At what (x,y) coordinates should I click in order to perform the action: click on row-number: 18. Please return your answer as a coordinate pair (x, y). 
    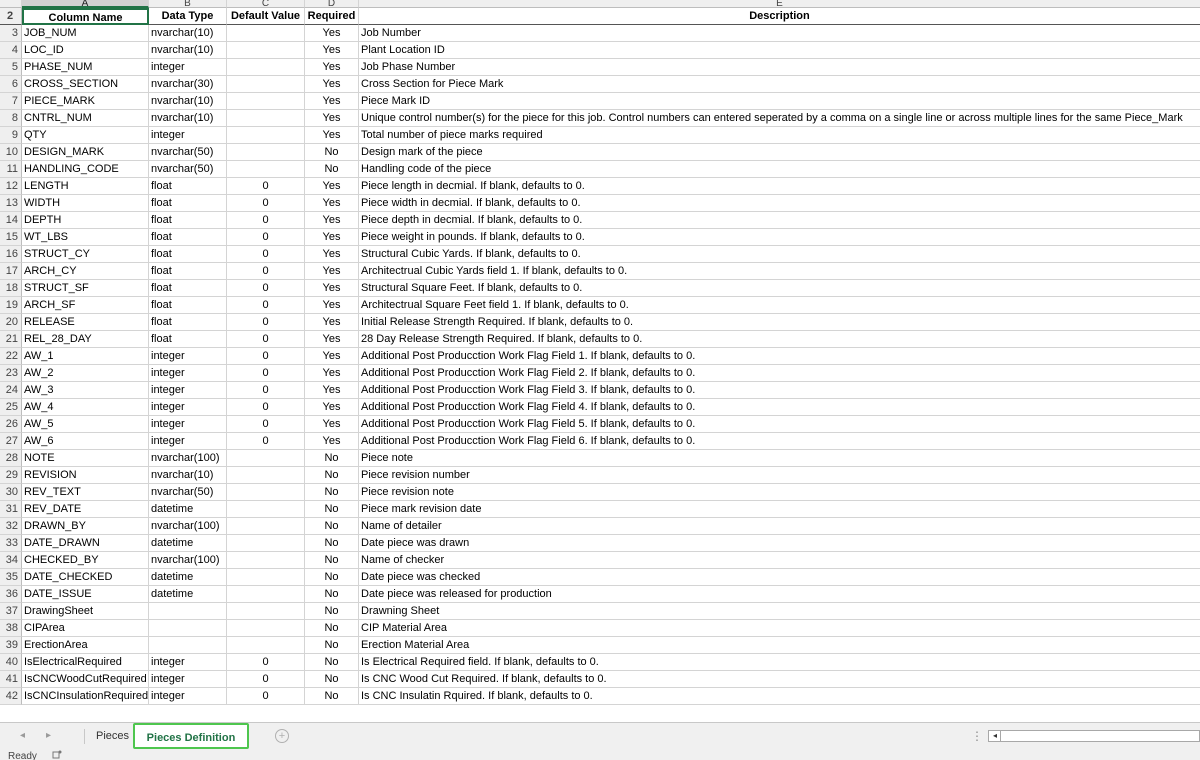
    Looking at the image, I should click on (11, 288).